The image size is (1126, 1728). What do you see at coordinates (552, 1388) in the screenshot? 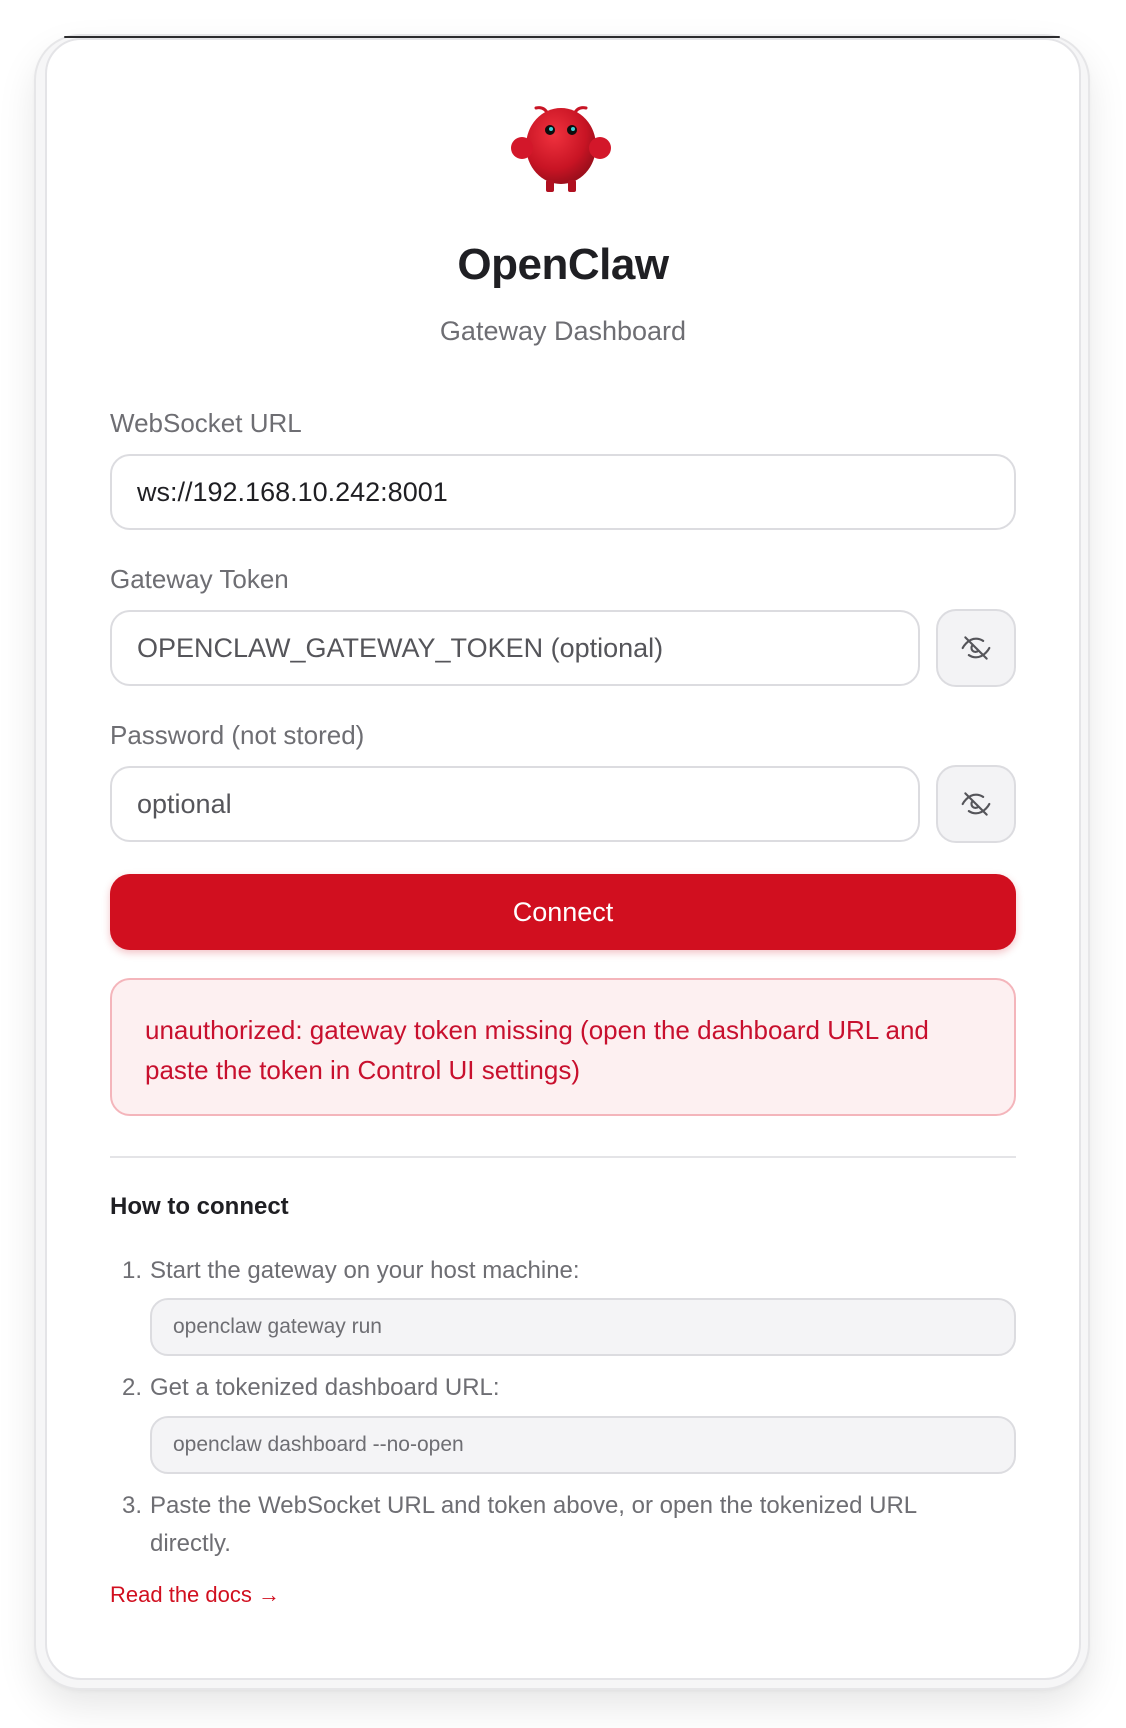
I see `howto-step: 2. Get a tokenized dashboard URL:` at bounding box center [552, 1388].